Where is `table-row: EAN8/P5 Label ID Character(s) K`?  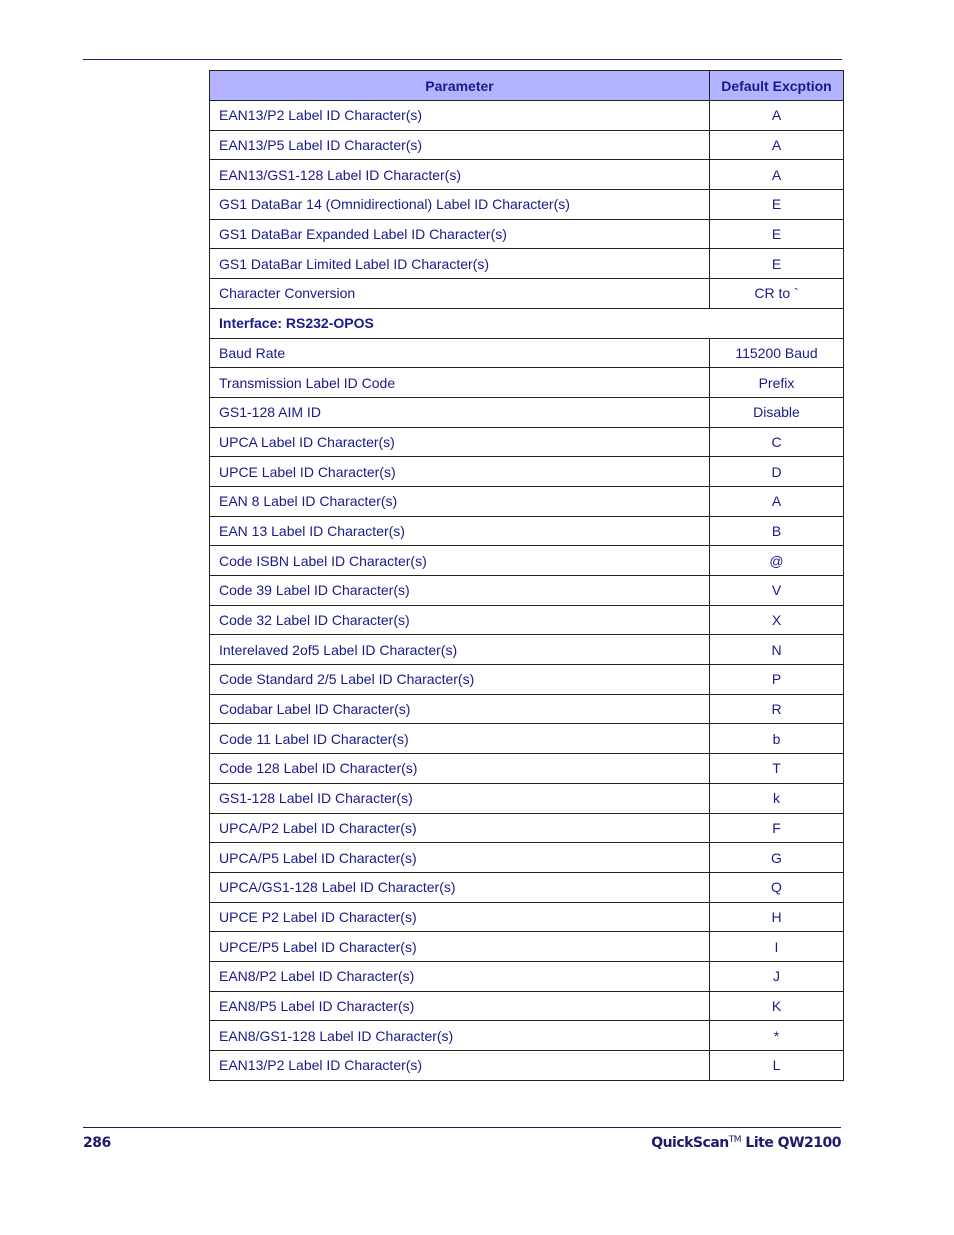
table-row: EAN8/P5 Label ID Character(s) K is located at coordinates (526, 1006).